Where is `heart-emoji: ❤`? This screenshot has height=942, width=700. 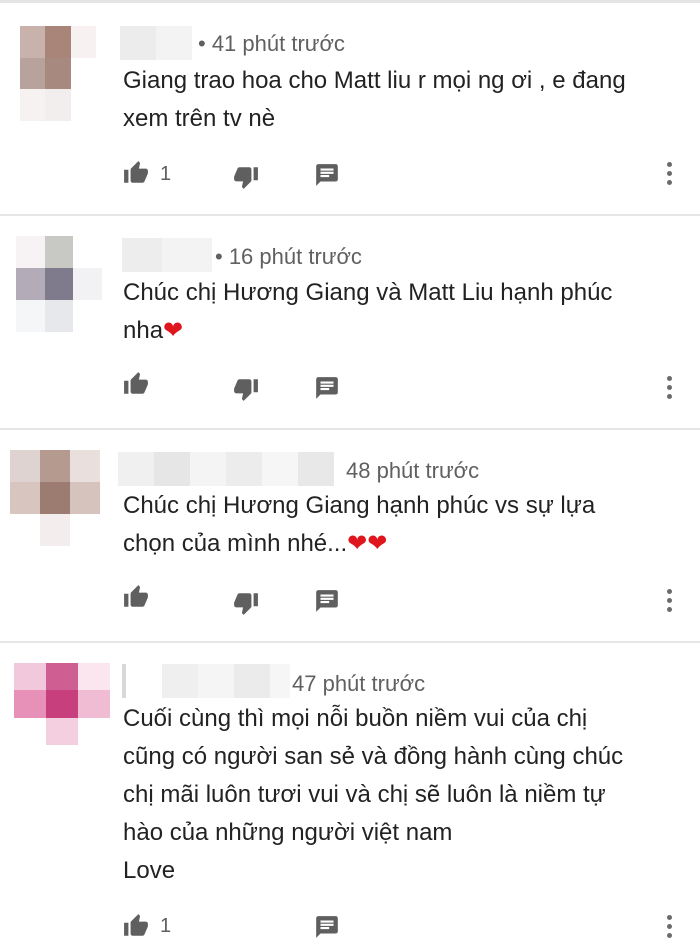 heart-emoji: ❤ is located at coordinates (173, 330).